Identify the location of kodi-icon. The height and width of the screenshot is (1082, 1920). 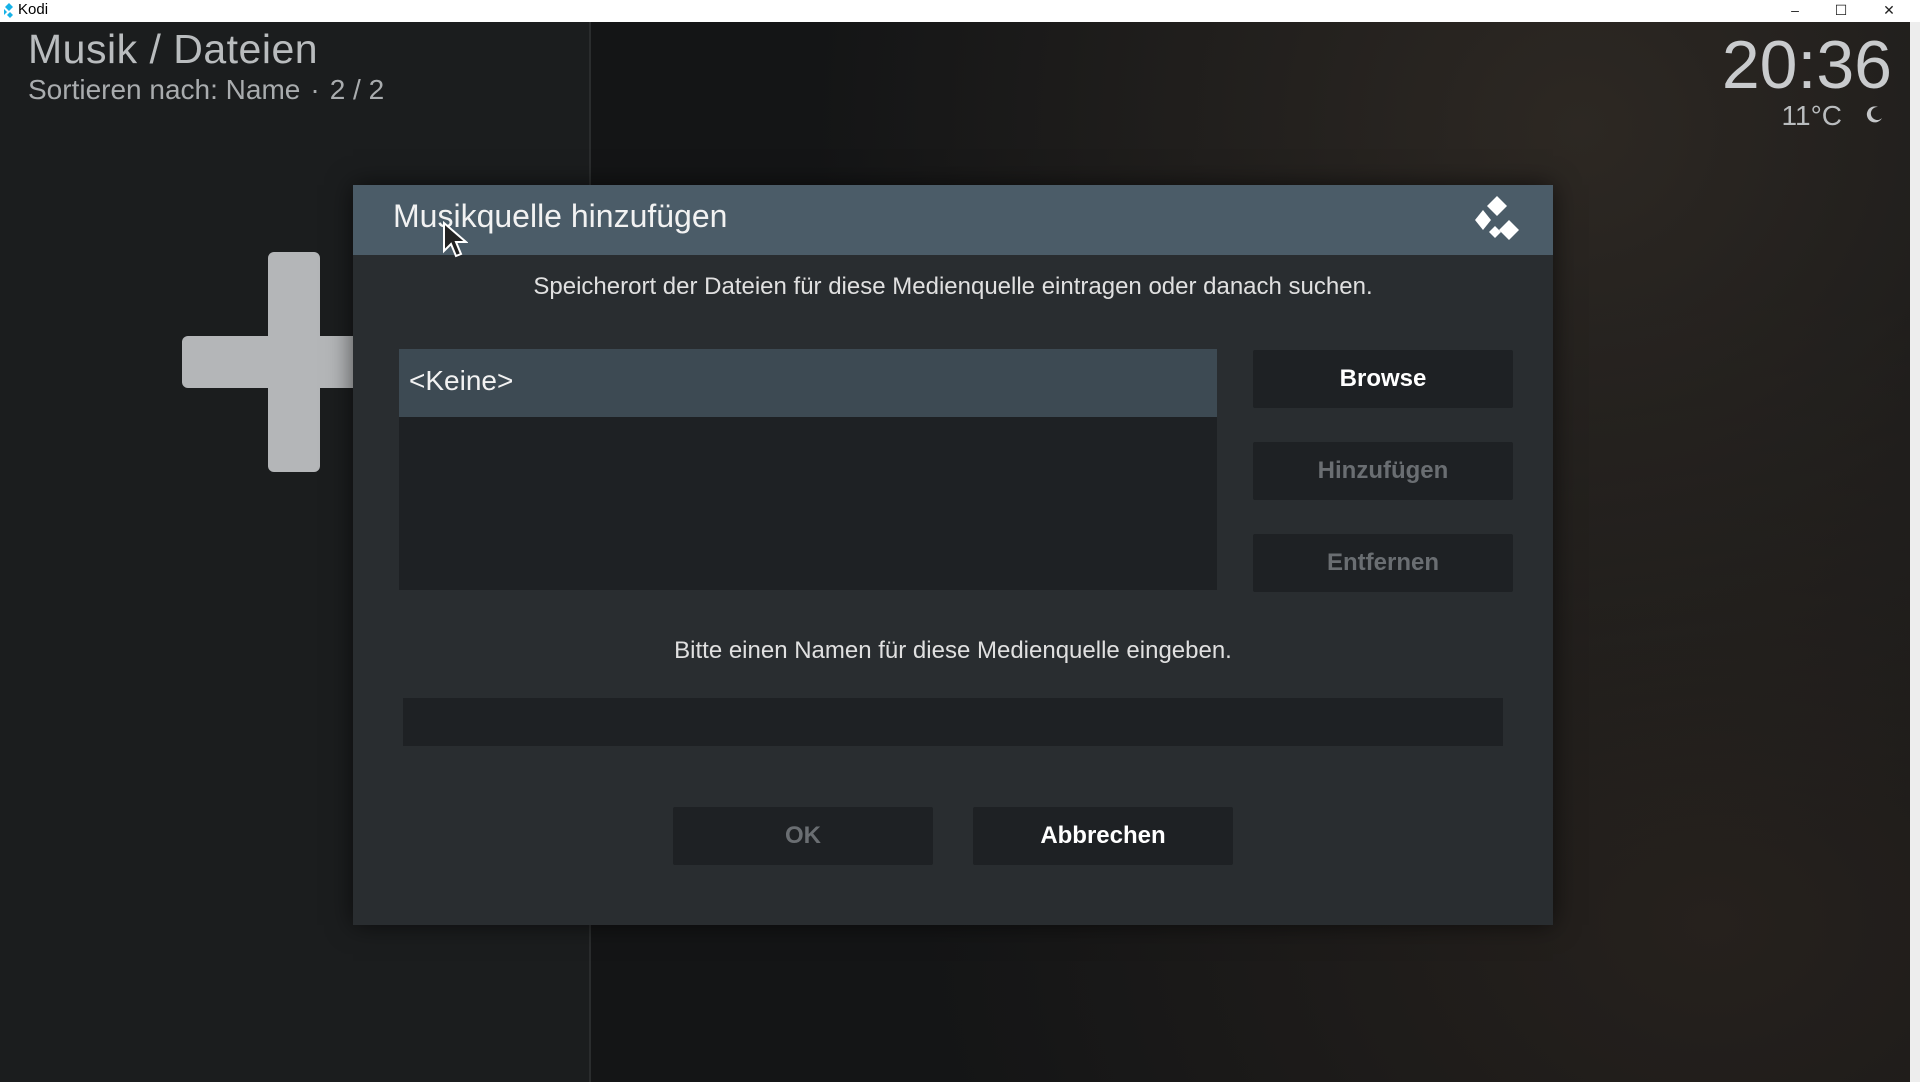
(8, 10).